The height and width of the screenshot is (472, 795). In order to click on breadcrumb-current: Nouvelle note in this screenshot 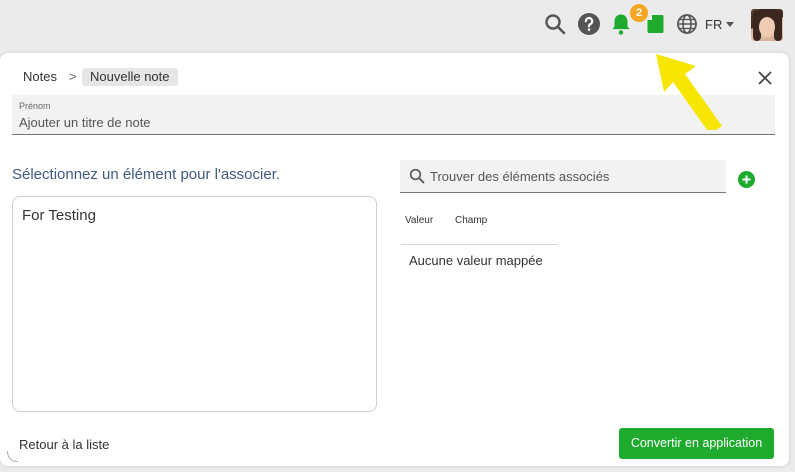, I will do `click(130, 77)`.